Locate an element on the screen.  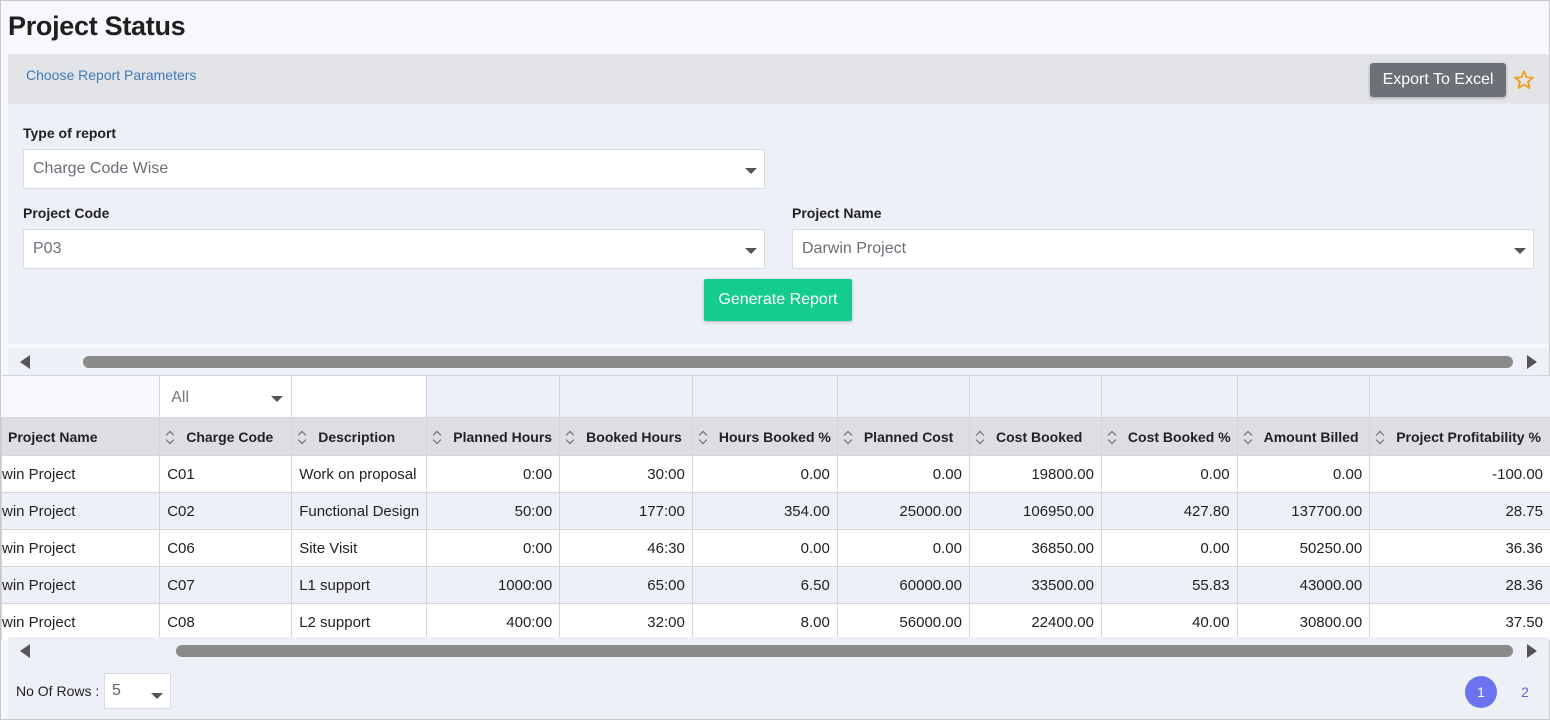
charge-code-filter-select: All is located at coordinates (226, 396).